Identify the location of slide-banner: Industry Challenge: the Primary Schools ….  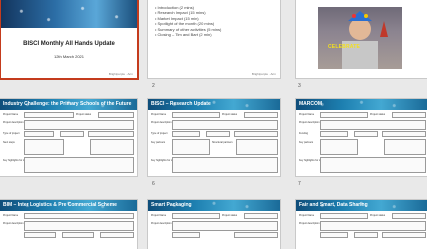
(68, 104).